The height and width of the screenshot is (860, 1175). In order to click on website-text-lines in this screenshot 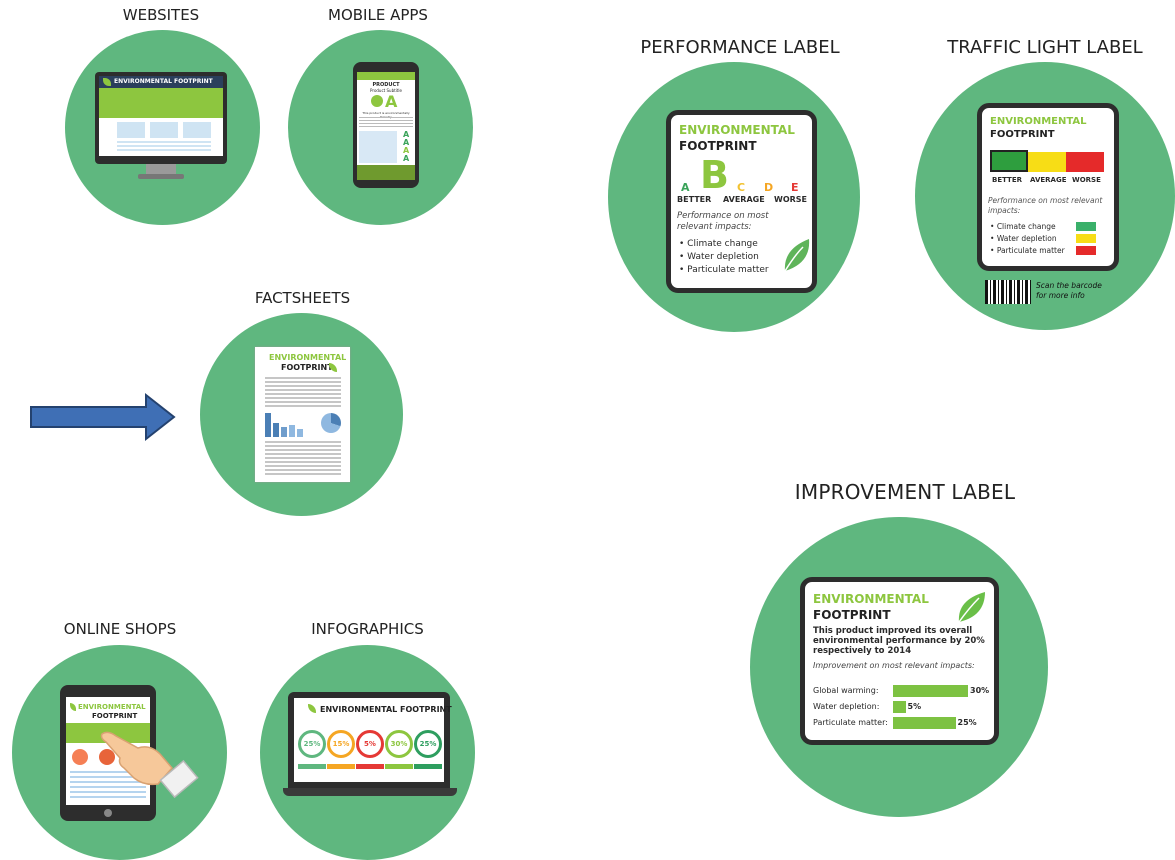, I will do `click(164, 146)`.